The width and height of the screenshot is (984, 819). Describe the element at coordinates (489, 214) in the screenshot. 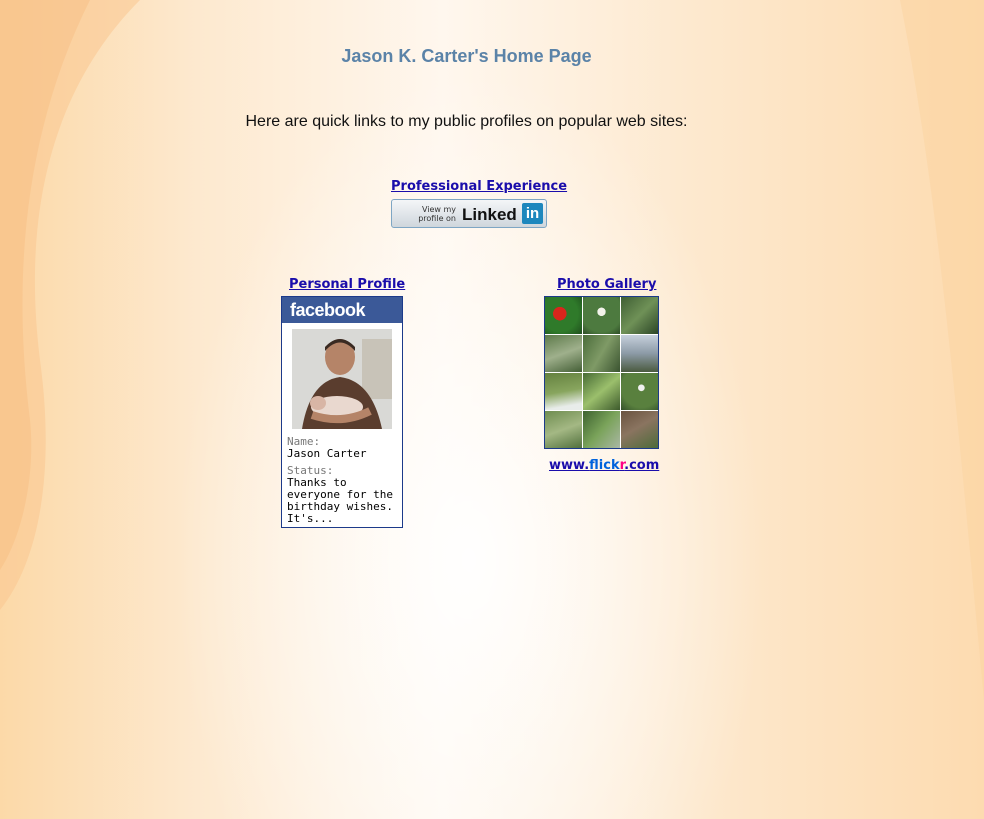

I see `linkedin-wordmark: Linked` at that location.